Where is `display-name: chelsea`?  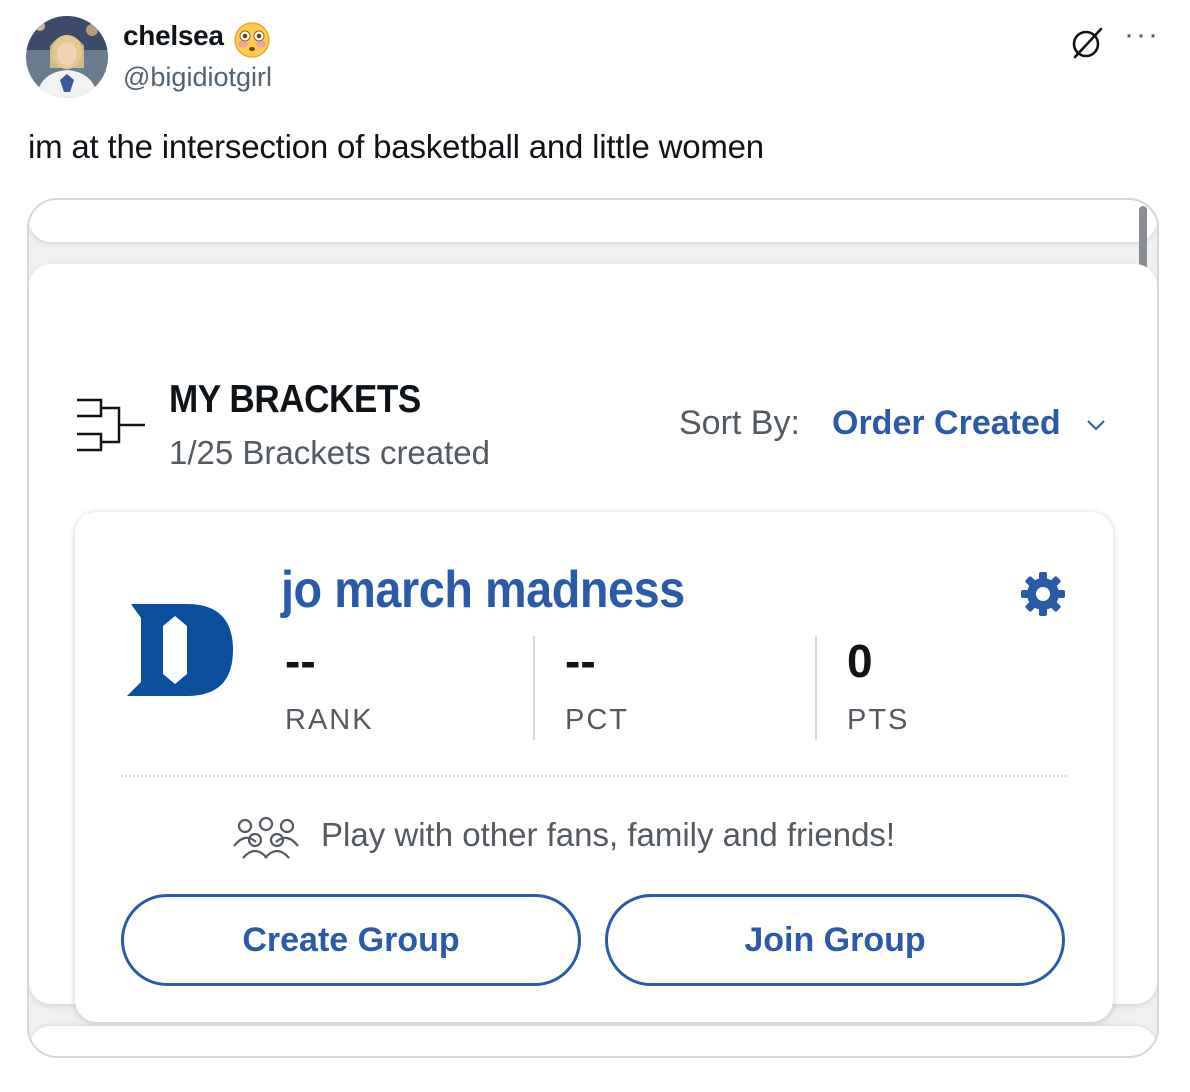 display-name: chelsea is located at coordinates (173, 36).